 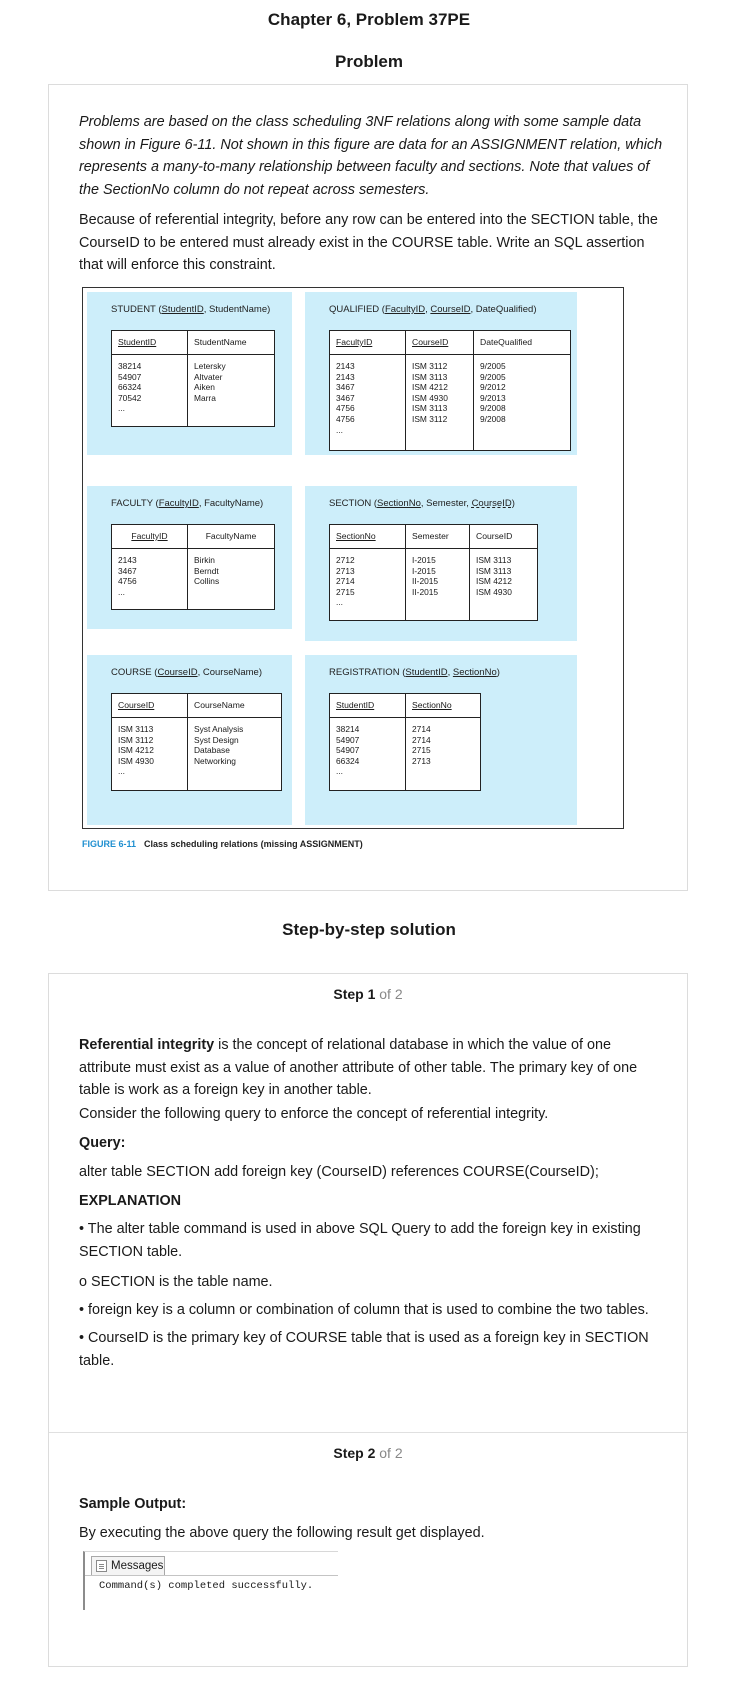 What do you see at coordinates (231, 537) in the screenshot?
I see `table-header: FacultyName` at bounding box center [231, 537].